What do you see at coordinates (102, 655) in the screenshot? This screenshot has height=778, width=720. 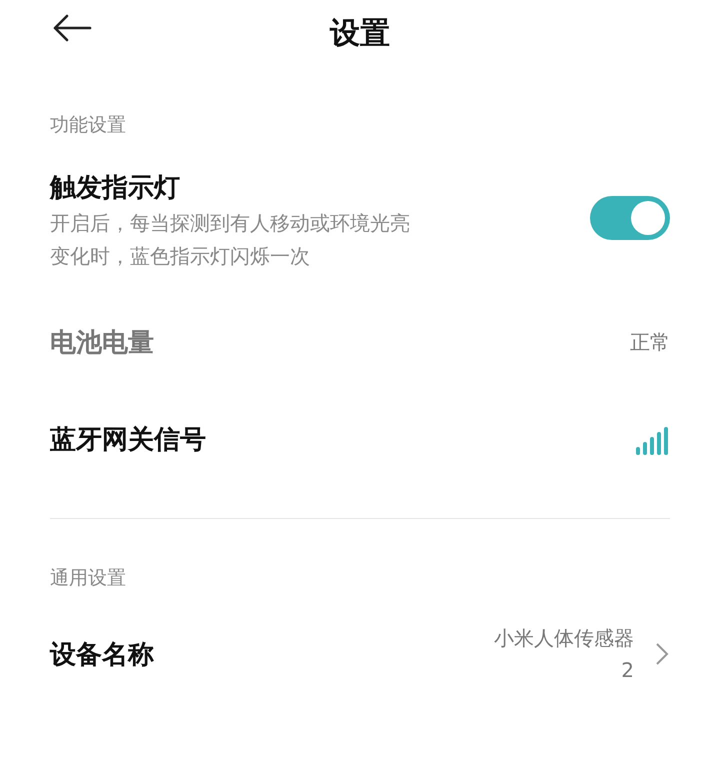 I see `setting-title: 设备名称` at bounding box center [102, 655].